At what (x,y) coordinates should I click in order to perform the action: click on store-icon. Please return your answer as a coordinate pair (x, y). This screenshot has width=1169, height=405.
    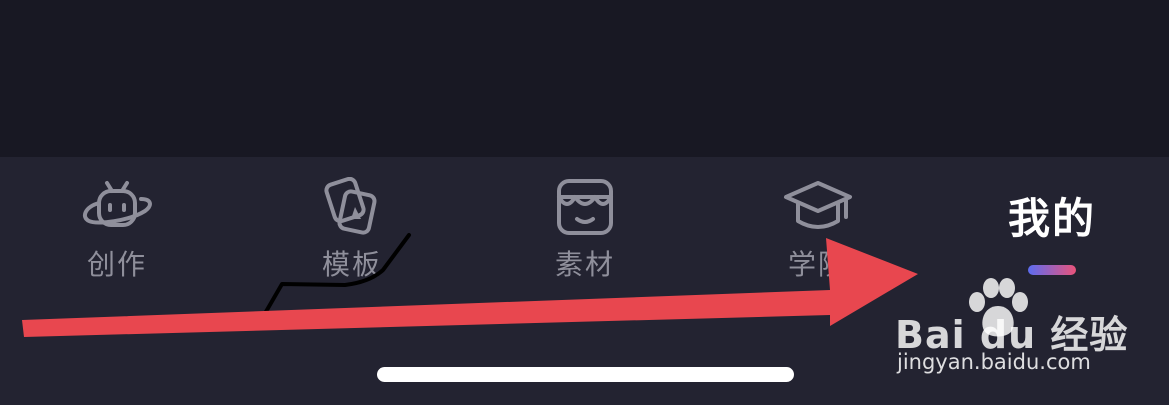
    Looking at the image, I should click on (585, 207).